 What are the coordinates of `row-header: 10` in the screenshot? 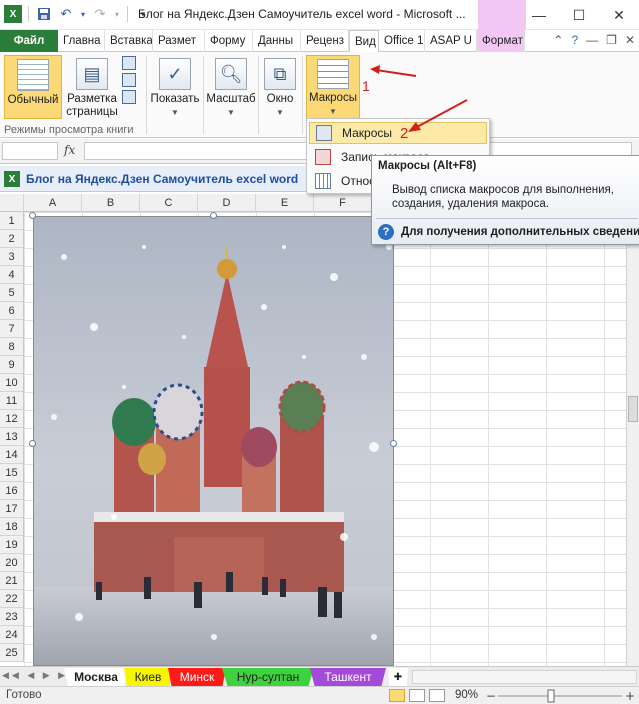 It's located at (11, 383).